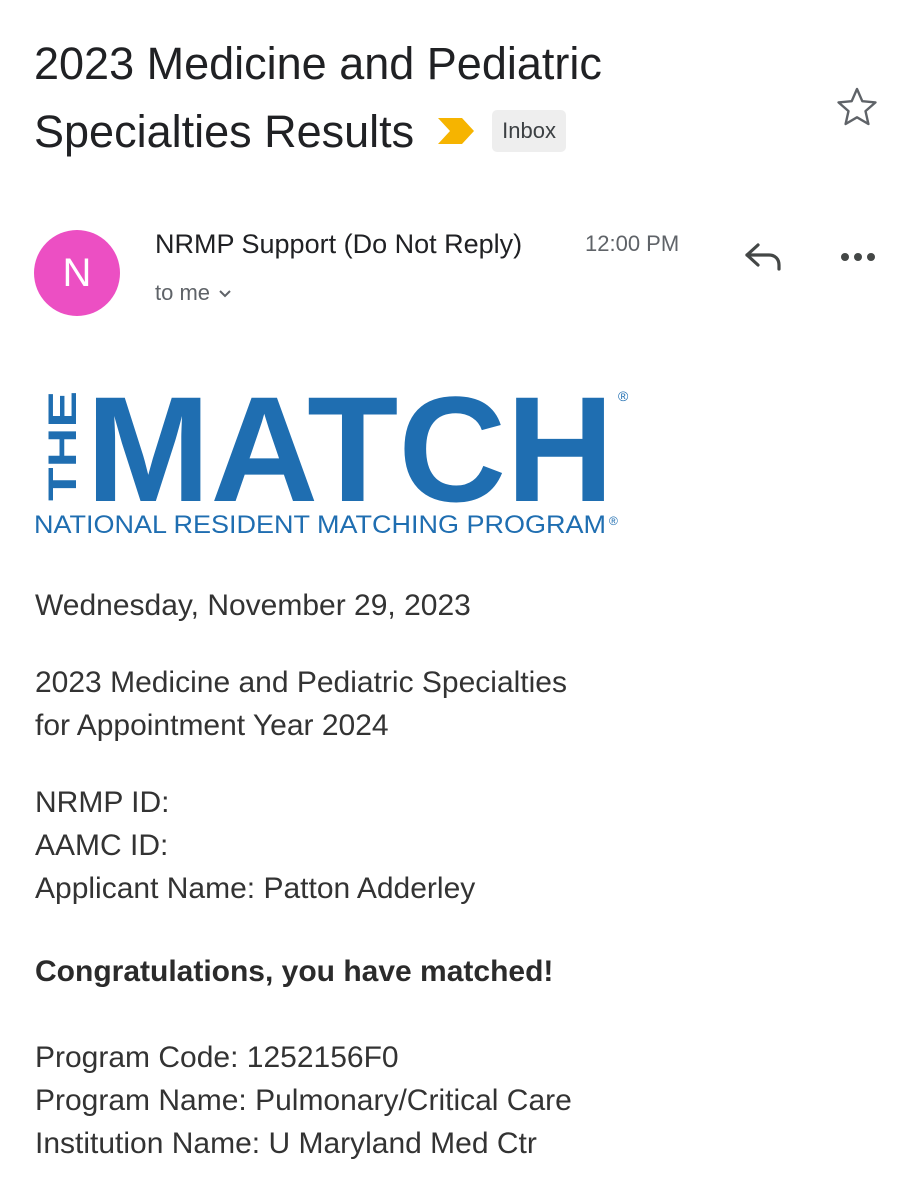 Image resolution: width=917 pixels, height=1200 pixels. Describe the element at coordinates (301, 682) in the screenshot. I see `match-title-line-1: 2023 Medicine and Pediatric Specialties` at that location.